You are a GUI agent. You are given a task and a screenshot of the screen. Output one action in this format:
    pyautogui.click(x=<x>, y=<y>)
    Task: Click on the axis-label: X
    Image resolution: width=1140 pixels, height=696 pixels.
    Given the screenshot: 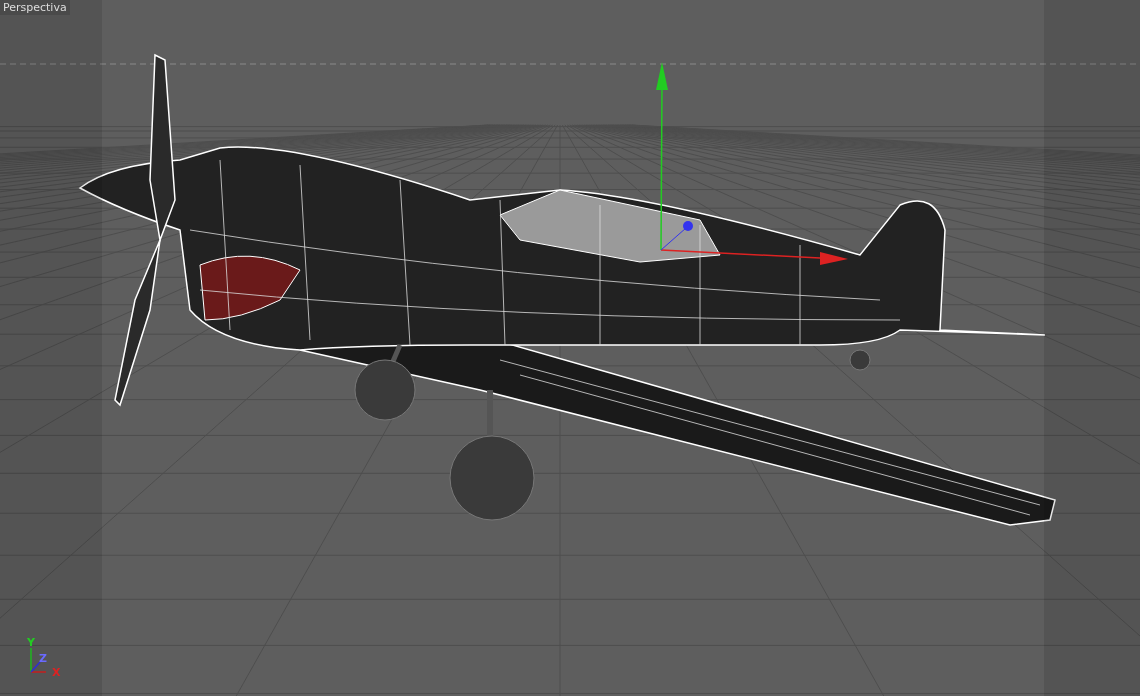 What is the action you would take?
    pyautogui.click(x=56, y=672)
    